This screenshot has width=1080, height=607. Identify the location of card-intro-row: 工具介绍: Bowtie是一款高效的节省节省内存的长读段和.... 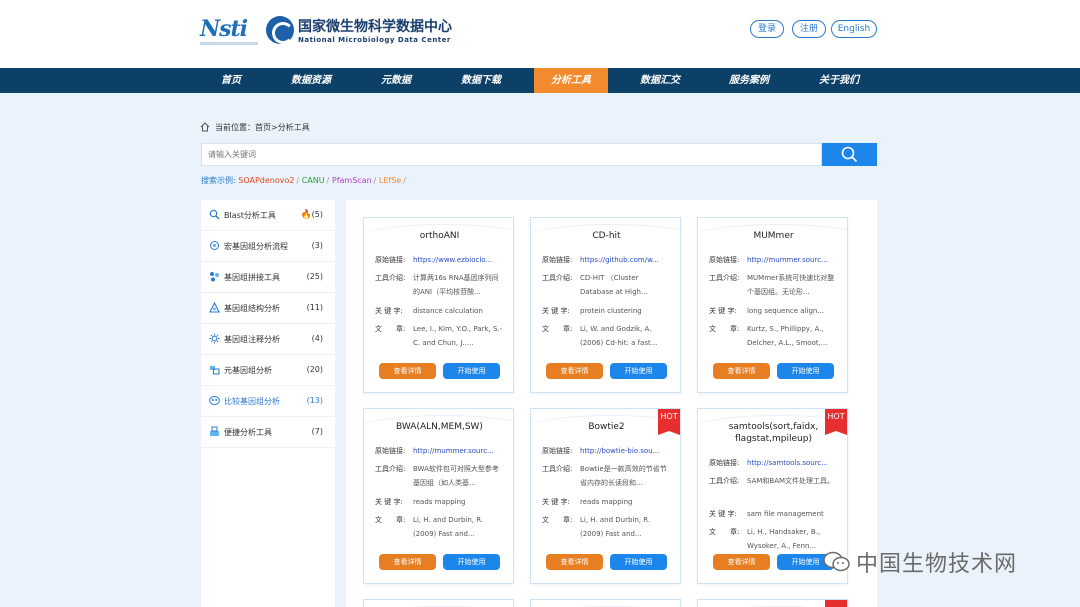
(607, 476).